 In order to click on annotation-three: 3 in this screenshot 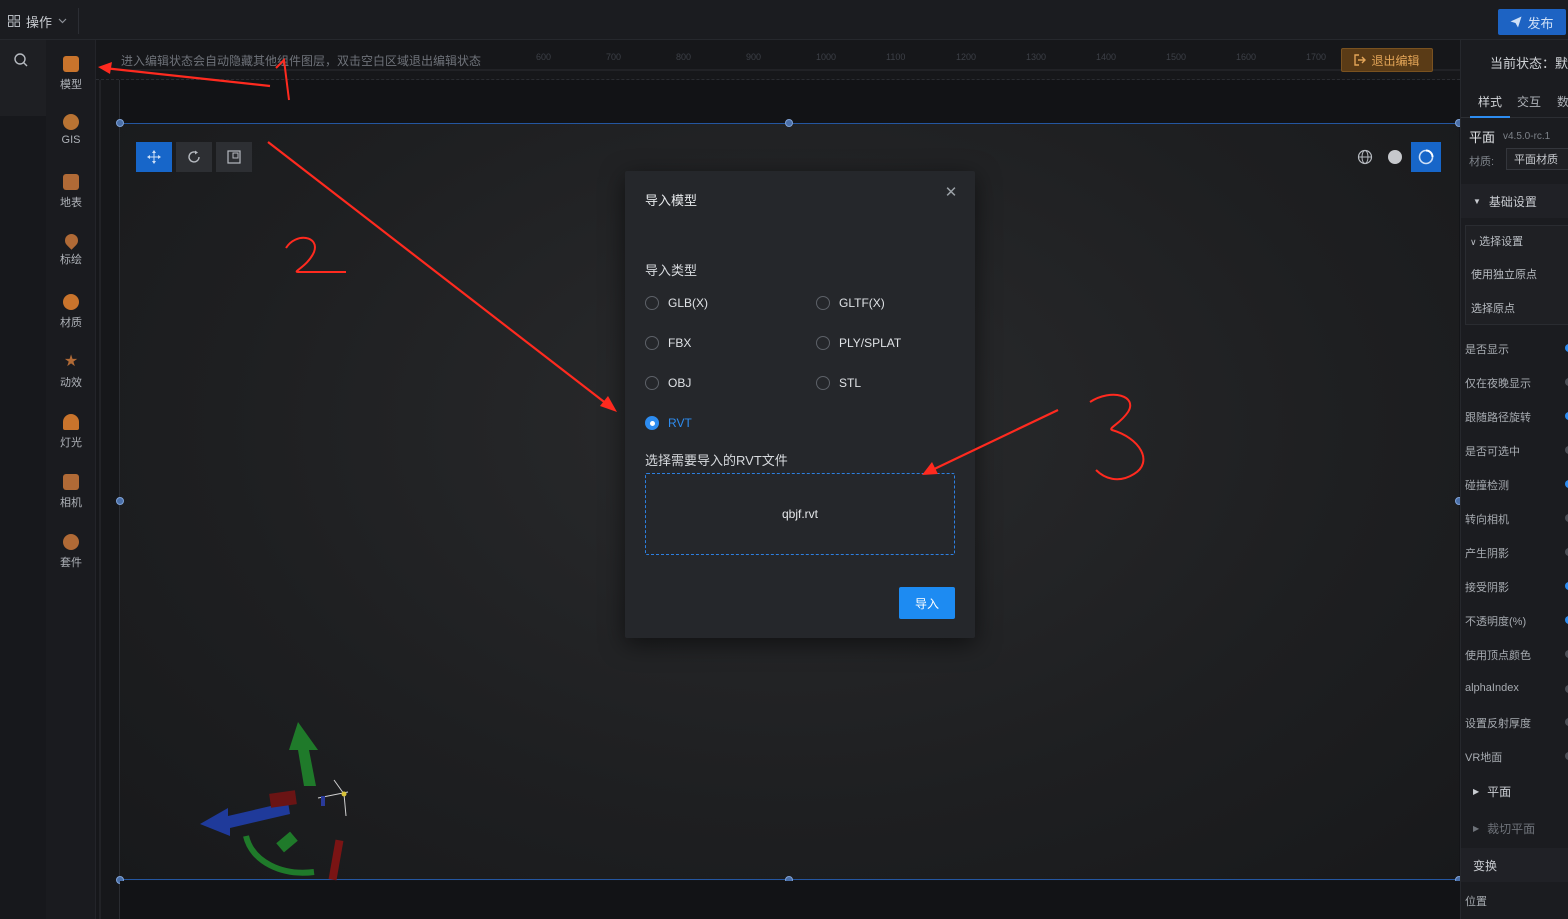, I will do `click(4, 2)`.